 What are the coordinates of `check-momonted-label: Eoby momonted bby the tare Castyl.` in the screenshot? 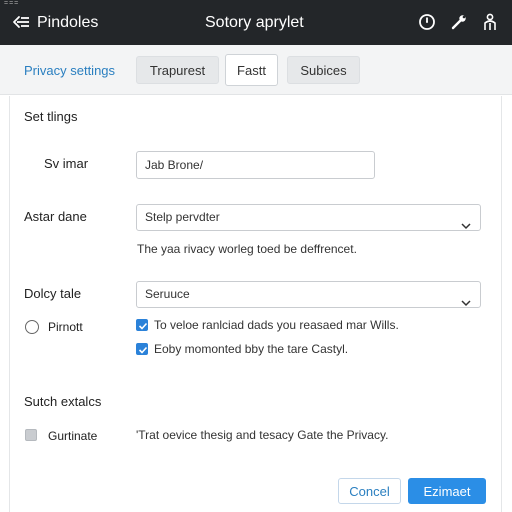 It's located at (251, 349).